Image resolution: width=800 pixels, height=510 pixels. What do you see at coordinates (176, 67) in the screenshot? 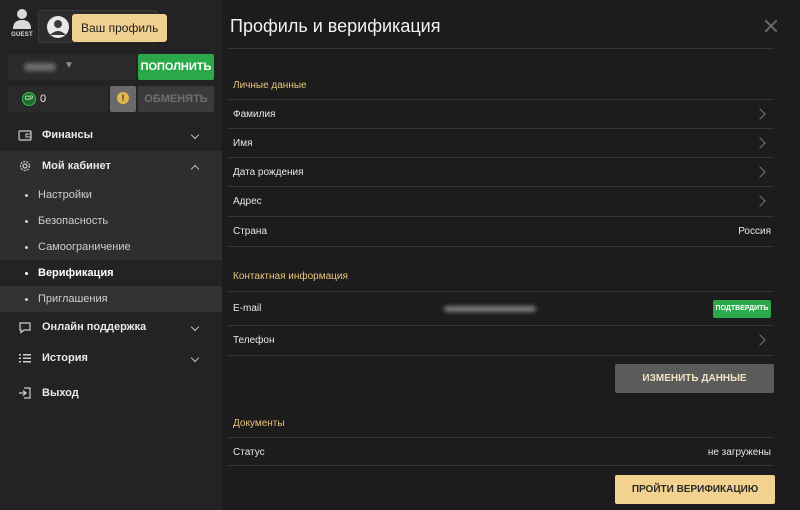
I see `topup-button: ПОПОЛНИТЬ` at bounding box center [176, 67].